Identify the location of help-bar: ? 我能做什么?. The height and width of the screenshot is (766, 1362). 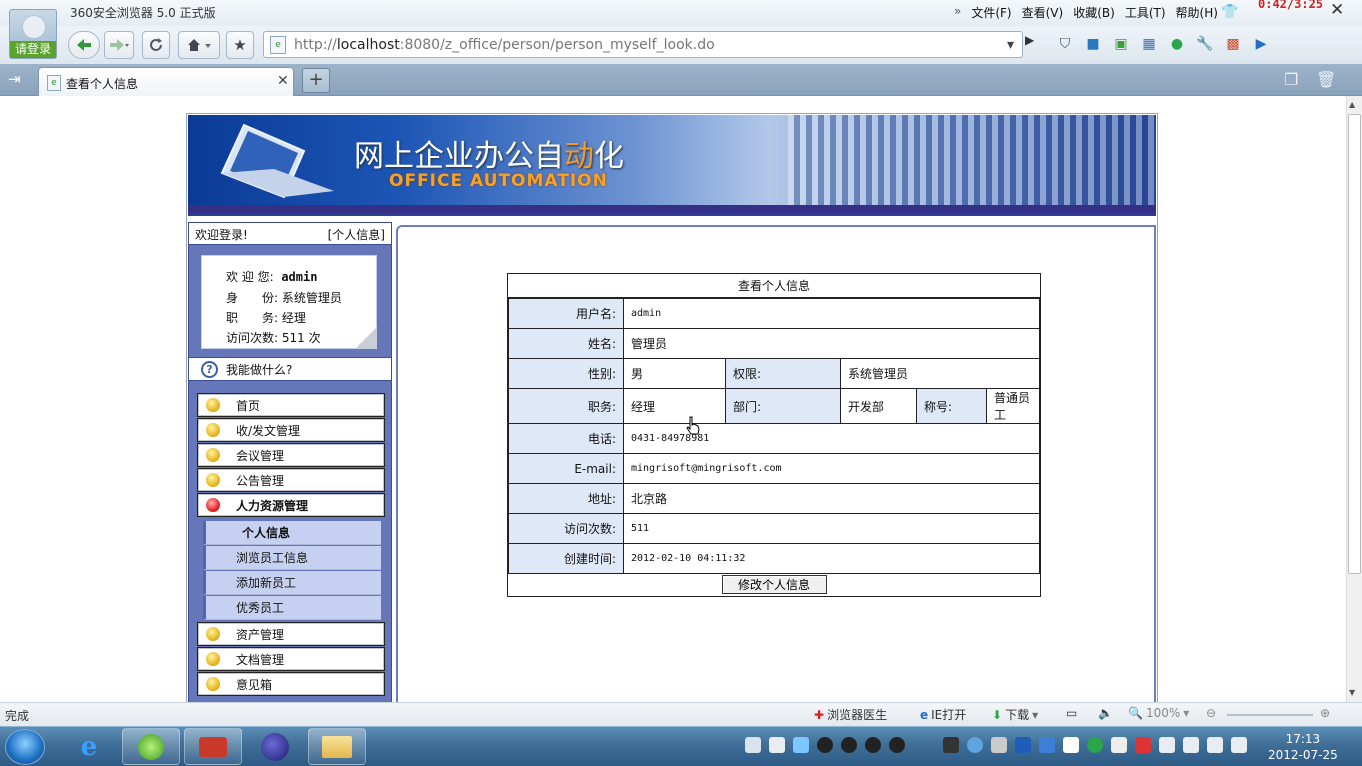
(290, 369).